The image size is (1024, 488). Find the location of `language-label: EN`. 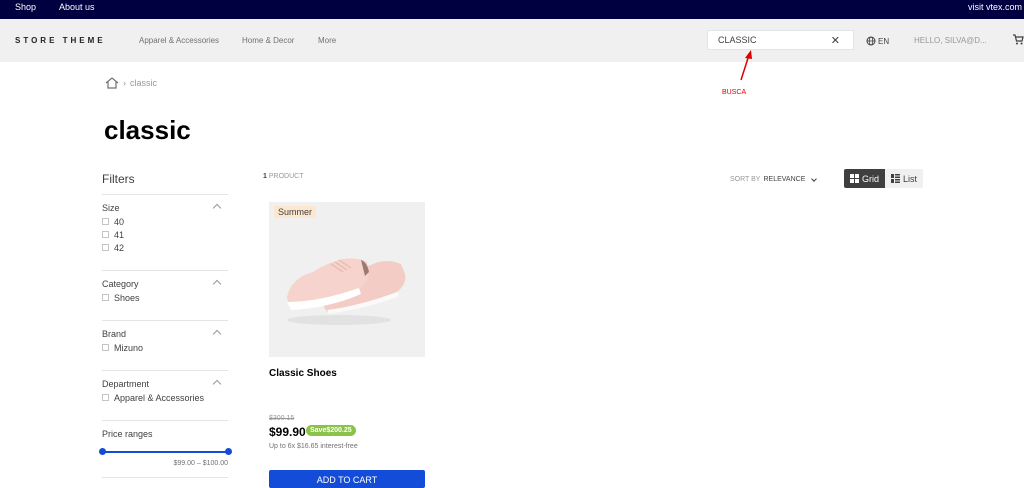

language-label: EN is located at coordinates (884, 41).